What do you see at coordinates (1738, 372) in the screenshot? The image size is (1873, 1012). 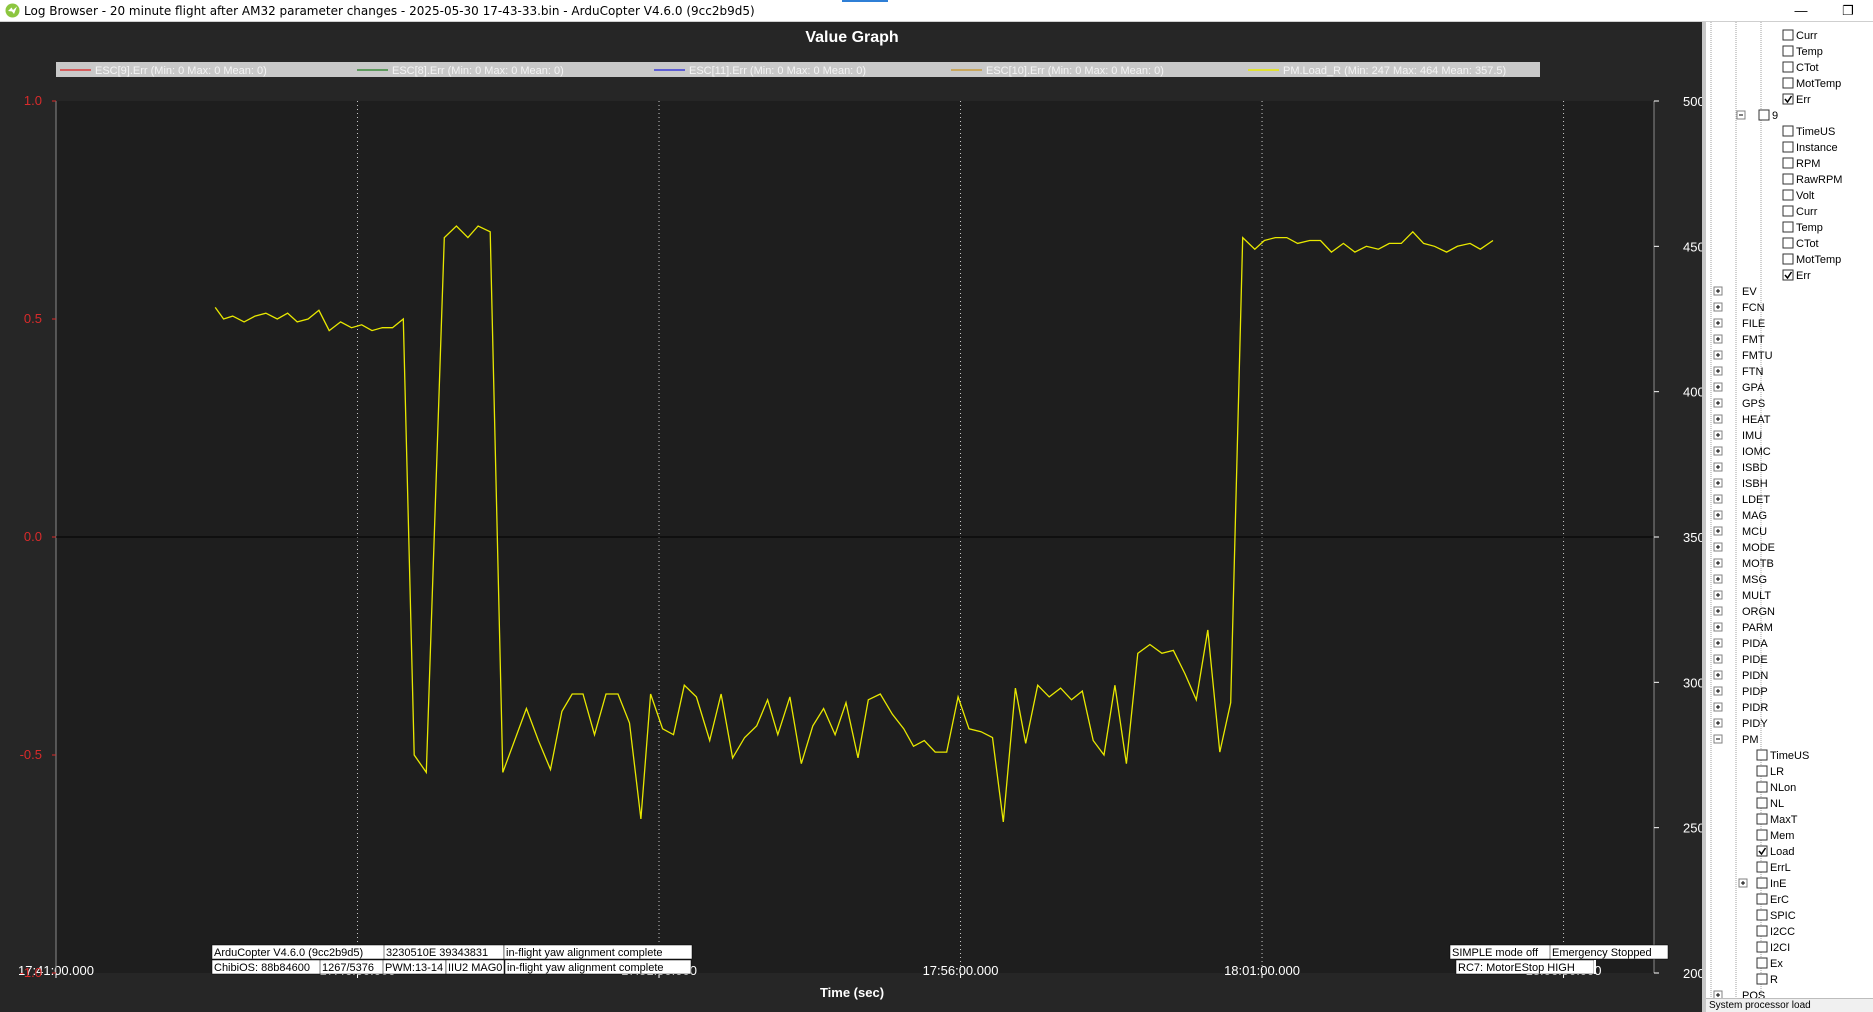 I see `tree-item-ftn: FTN` at bounding box center [1738, 372].